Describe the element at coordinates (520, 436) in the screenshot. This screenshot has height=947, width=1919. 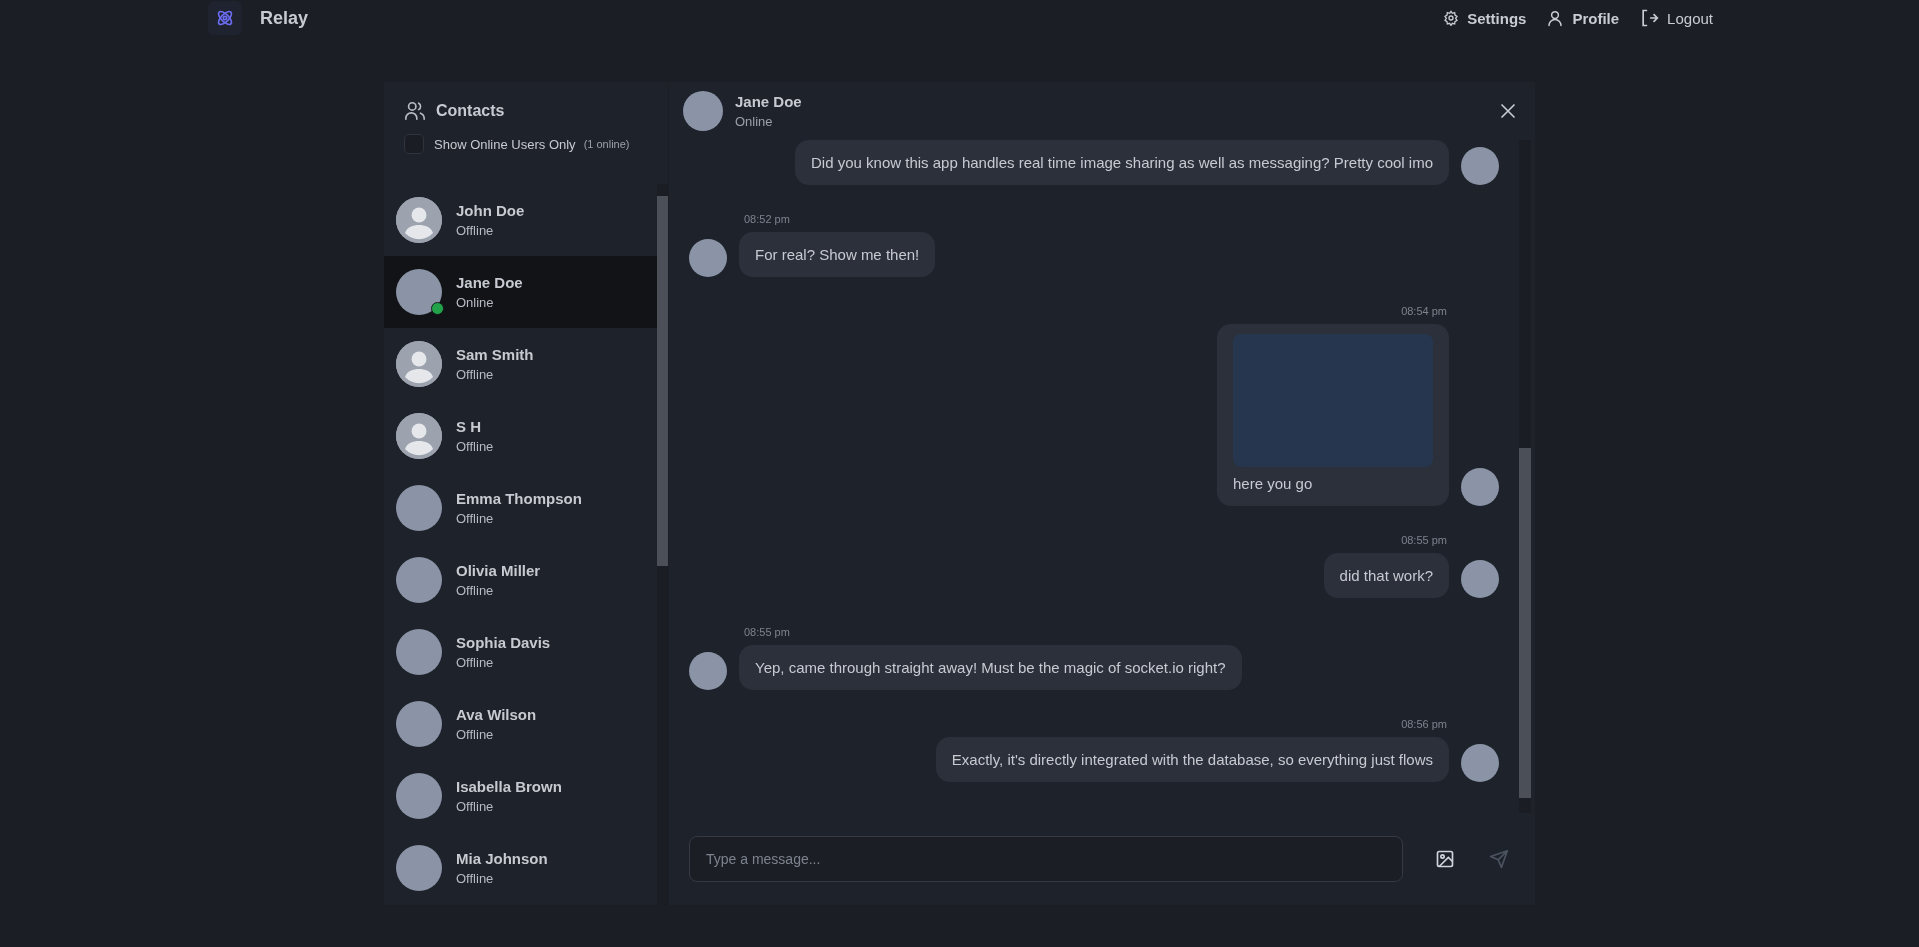
I see `contact-item: S H Offline` at that location.